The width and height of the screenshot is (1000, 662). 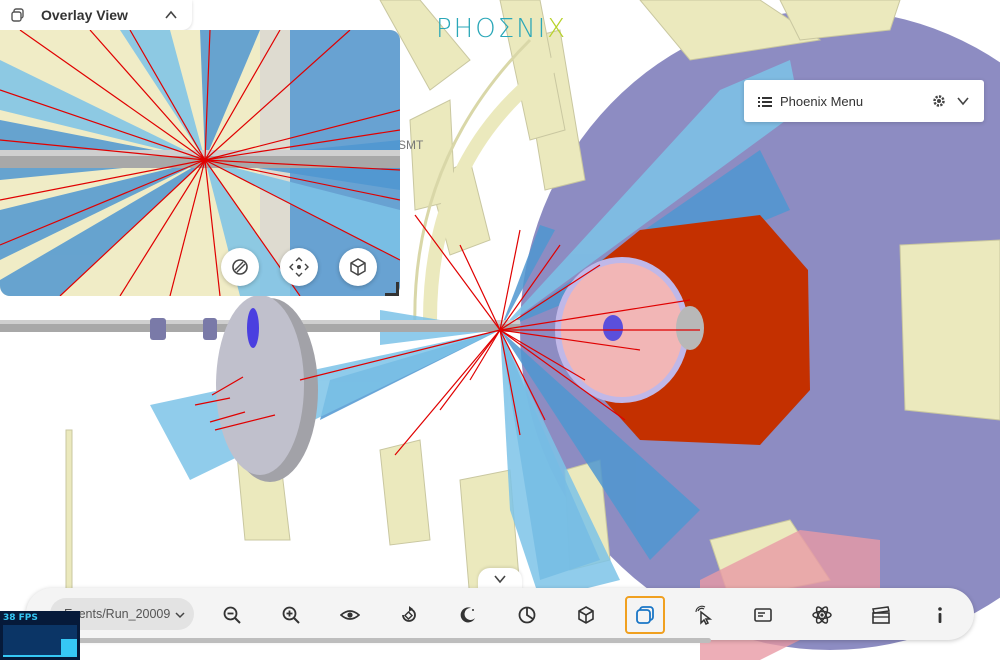 I want to click on zoom-in-button, so click(x=291, y=615).